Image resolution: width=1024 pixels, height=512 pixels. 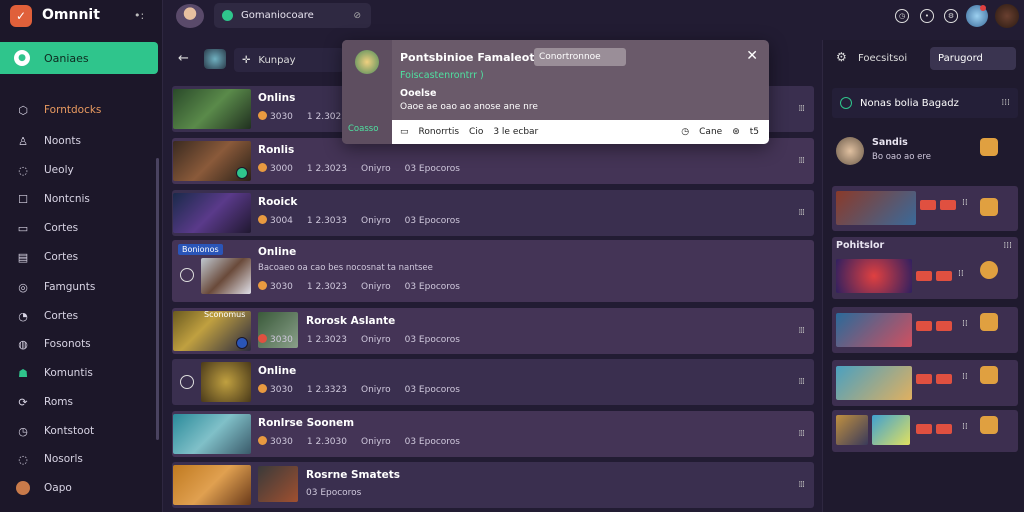 I want to click on sidebar-item-active: ● Oaniaes, so click(x=79, y=58).